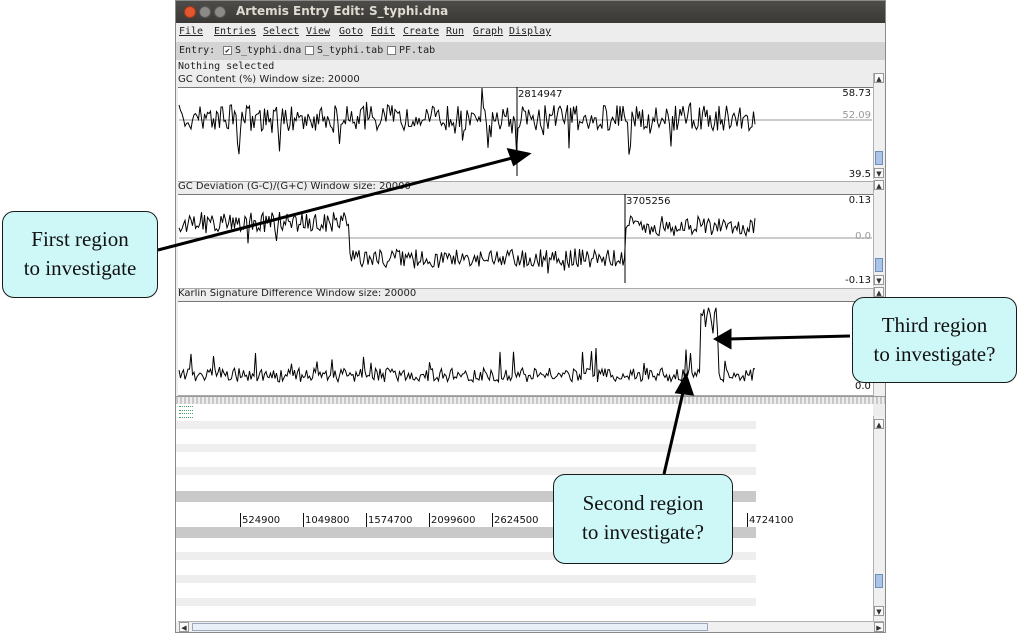 The width and height of the screenshot is (1031, 633). Describe the element at coordinates (789, 337) in the screenshot. I see `annotation-arrow-third` at that location.